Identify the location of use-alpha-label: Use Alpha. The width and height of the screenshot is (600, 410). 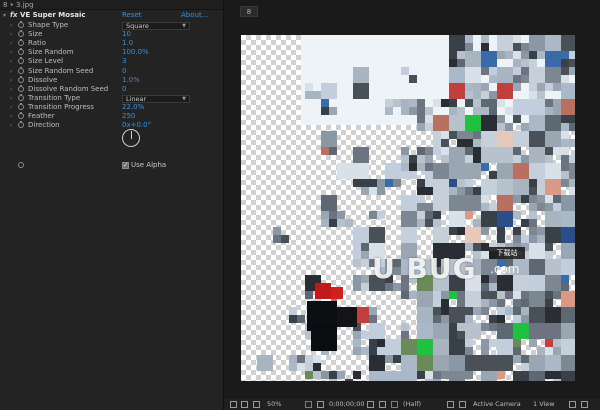
(149, 165).